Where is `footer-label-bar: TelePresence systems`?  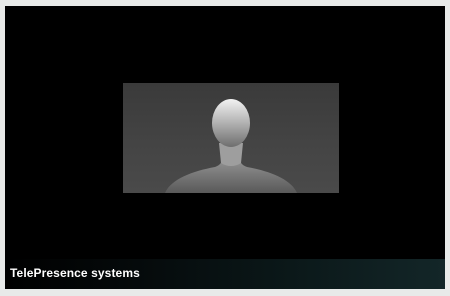
footer-label-bar: TelePresence systems is located at coordinates (225, 274).